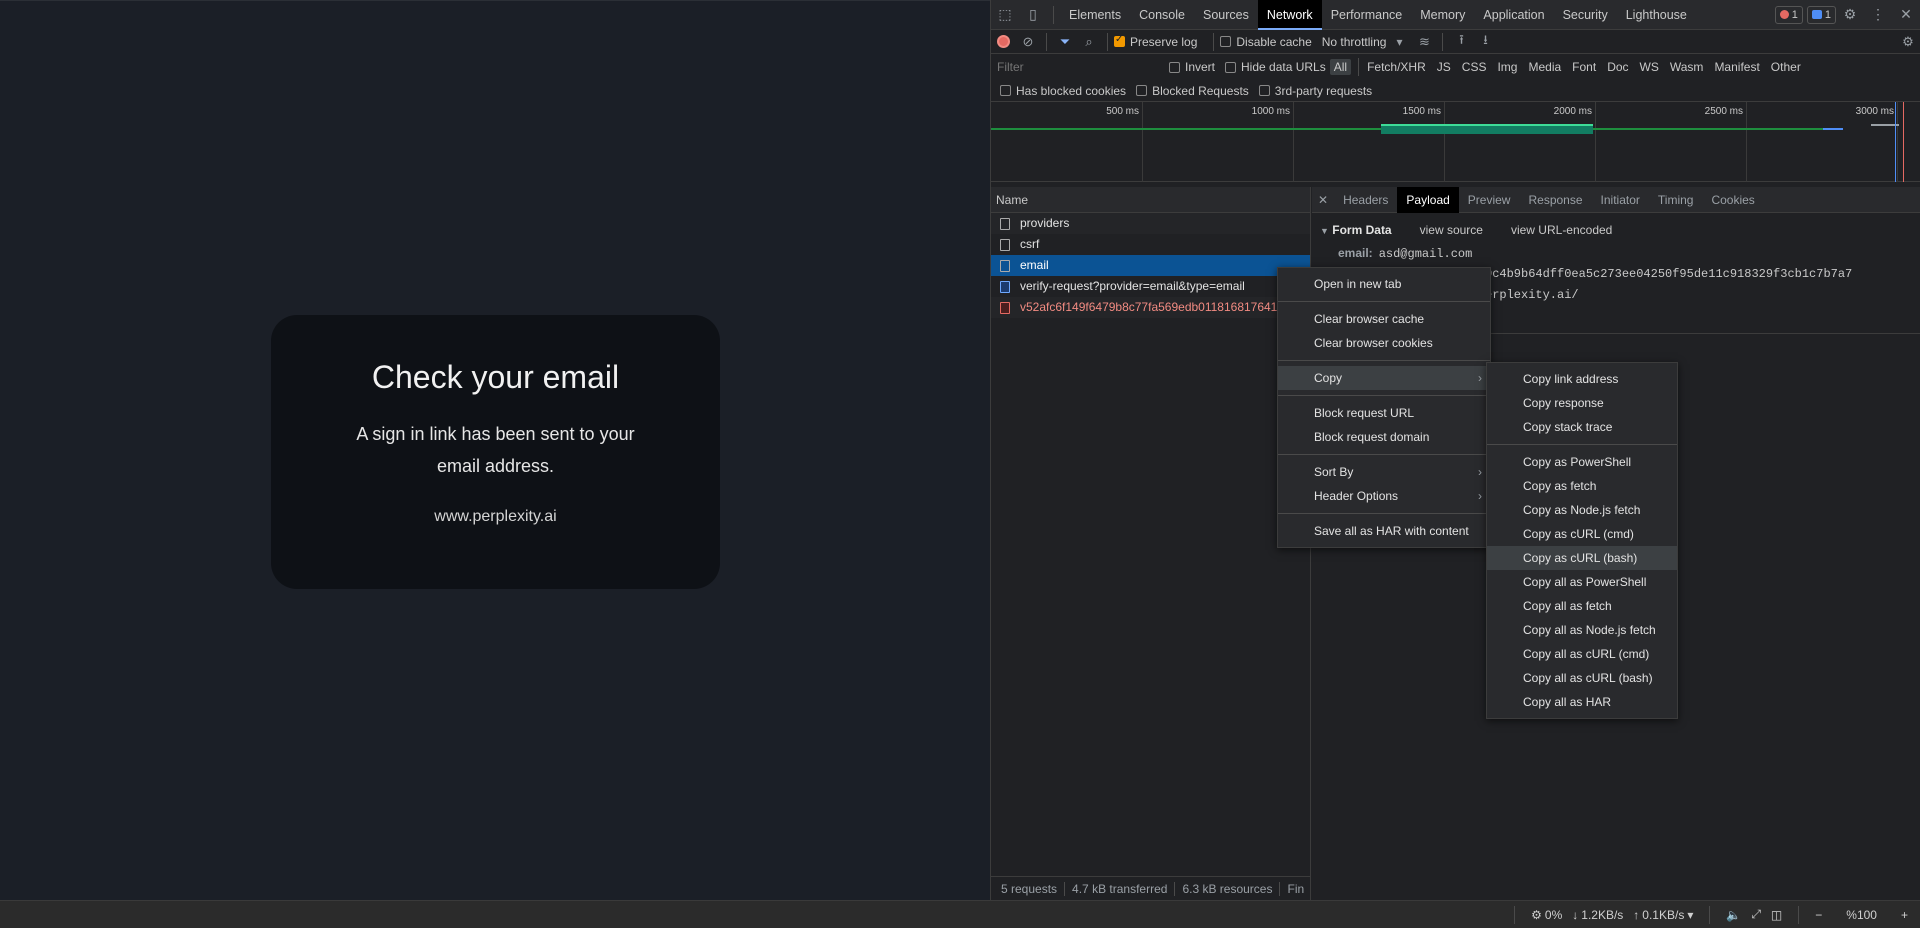  What do you see at coordinates (1005, 90) in the screenshot?
I see `has-blocked-cookies-checkbox` at bounding box center [1005, 90].